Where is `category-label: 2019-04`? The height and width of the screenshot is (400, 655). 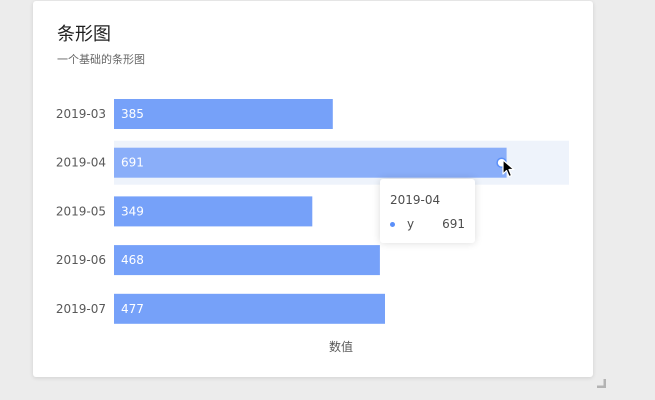 category-label: 2019-04 is located at coordinates (81, 163).